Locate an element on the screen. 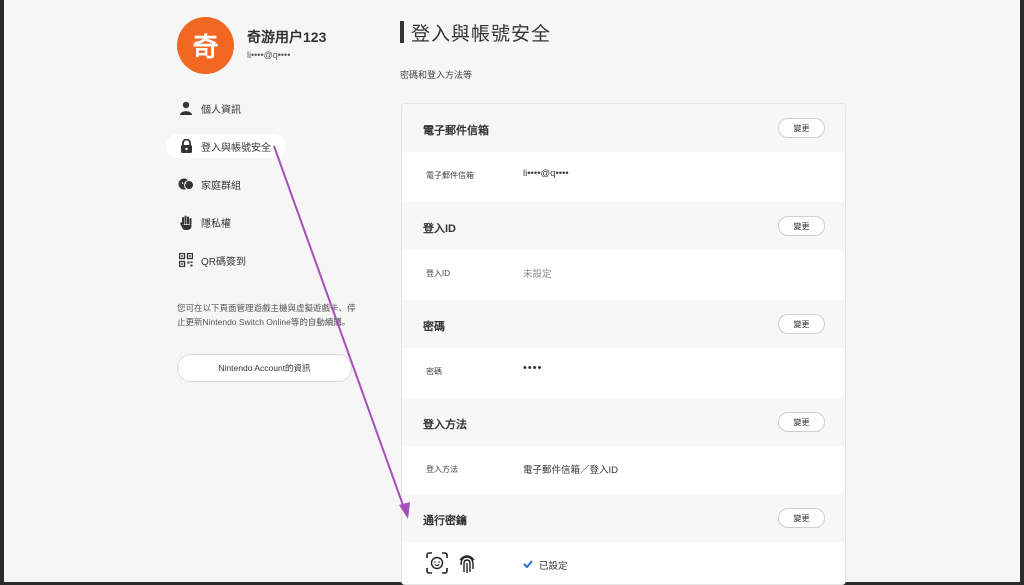 The height and width of the screenshot is (585, 1024). person-icon is located at coordinates (186, 108).